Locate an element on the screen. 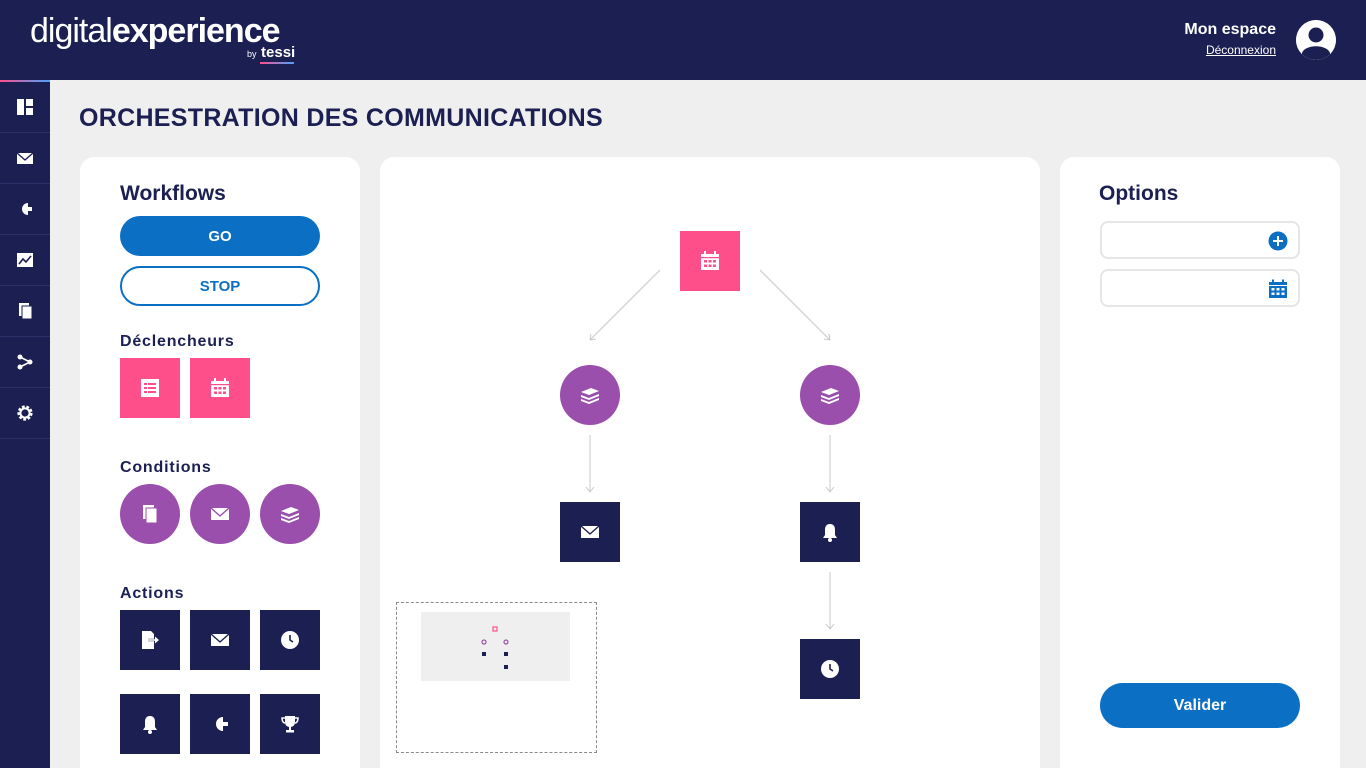 This screenshot has height=768, width=1366. sidebar-item-dashboard is located at coordinates (25, 107).